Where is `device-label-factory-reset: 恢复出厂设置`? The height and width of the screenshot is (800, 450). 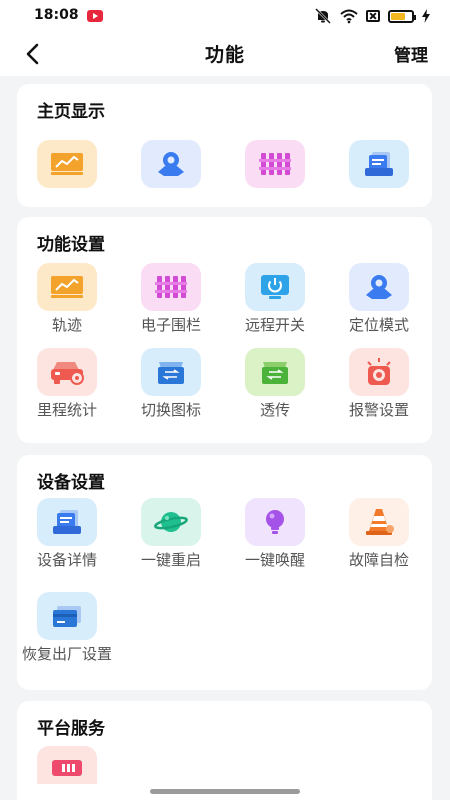 device-label-factory-reset: 恢复出厂设置 is located at coordinates (66, 654).